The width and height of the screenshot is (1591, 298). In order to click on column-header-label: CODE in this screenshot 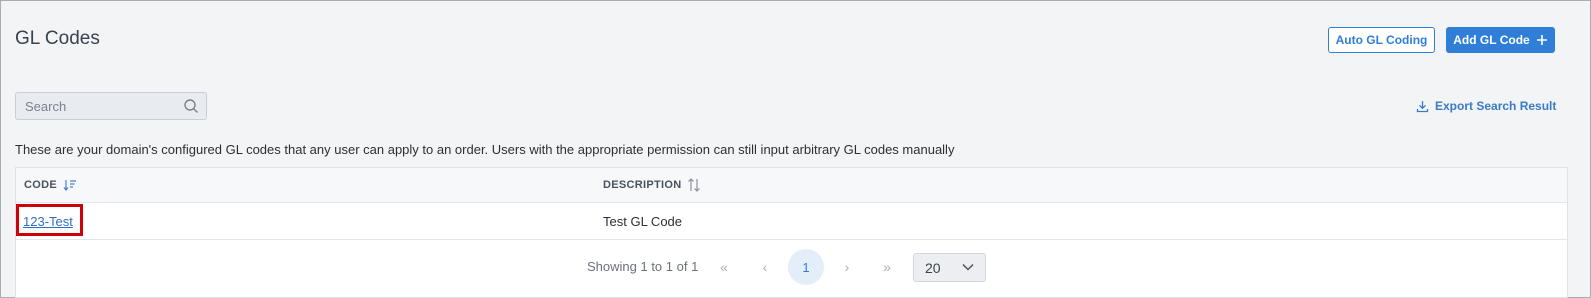, I will do `click(40, 185)`.